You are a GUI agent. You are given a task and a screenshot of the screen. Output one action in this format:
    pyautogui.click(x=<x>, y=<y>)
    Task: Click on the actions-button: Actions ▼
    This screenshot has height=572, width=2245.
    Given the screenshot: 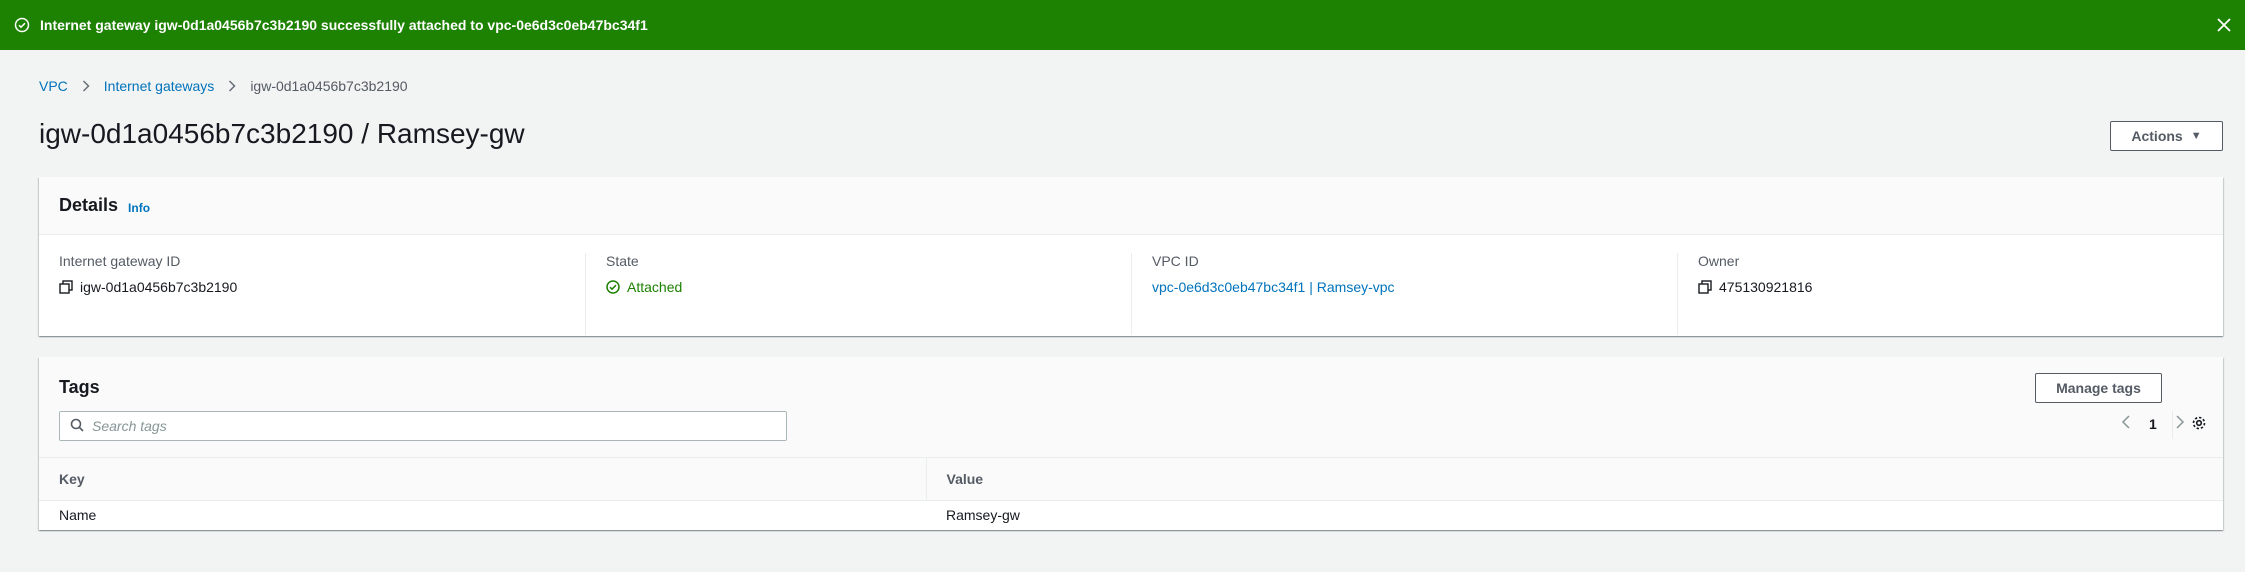 What is the action you would take?
    pyautogui.click(x=2166, y=136)
    